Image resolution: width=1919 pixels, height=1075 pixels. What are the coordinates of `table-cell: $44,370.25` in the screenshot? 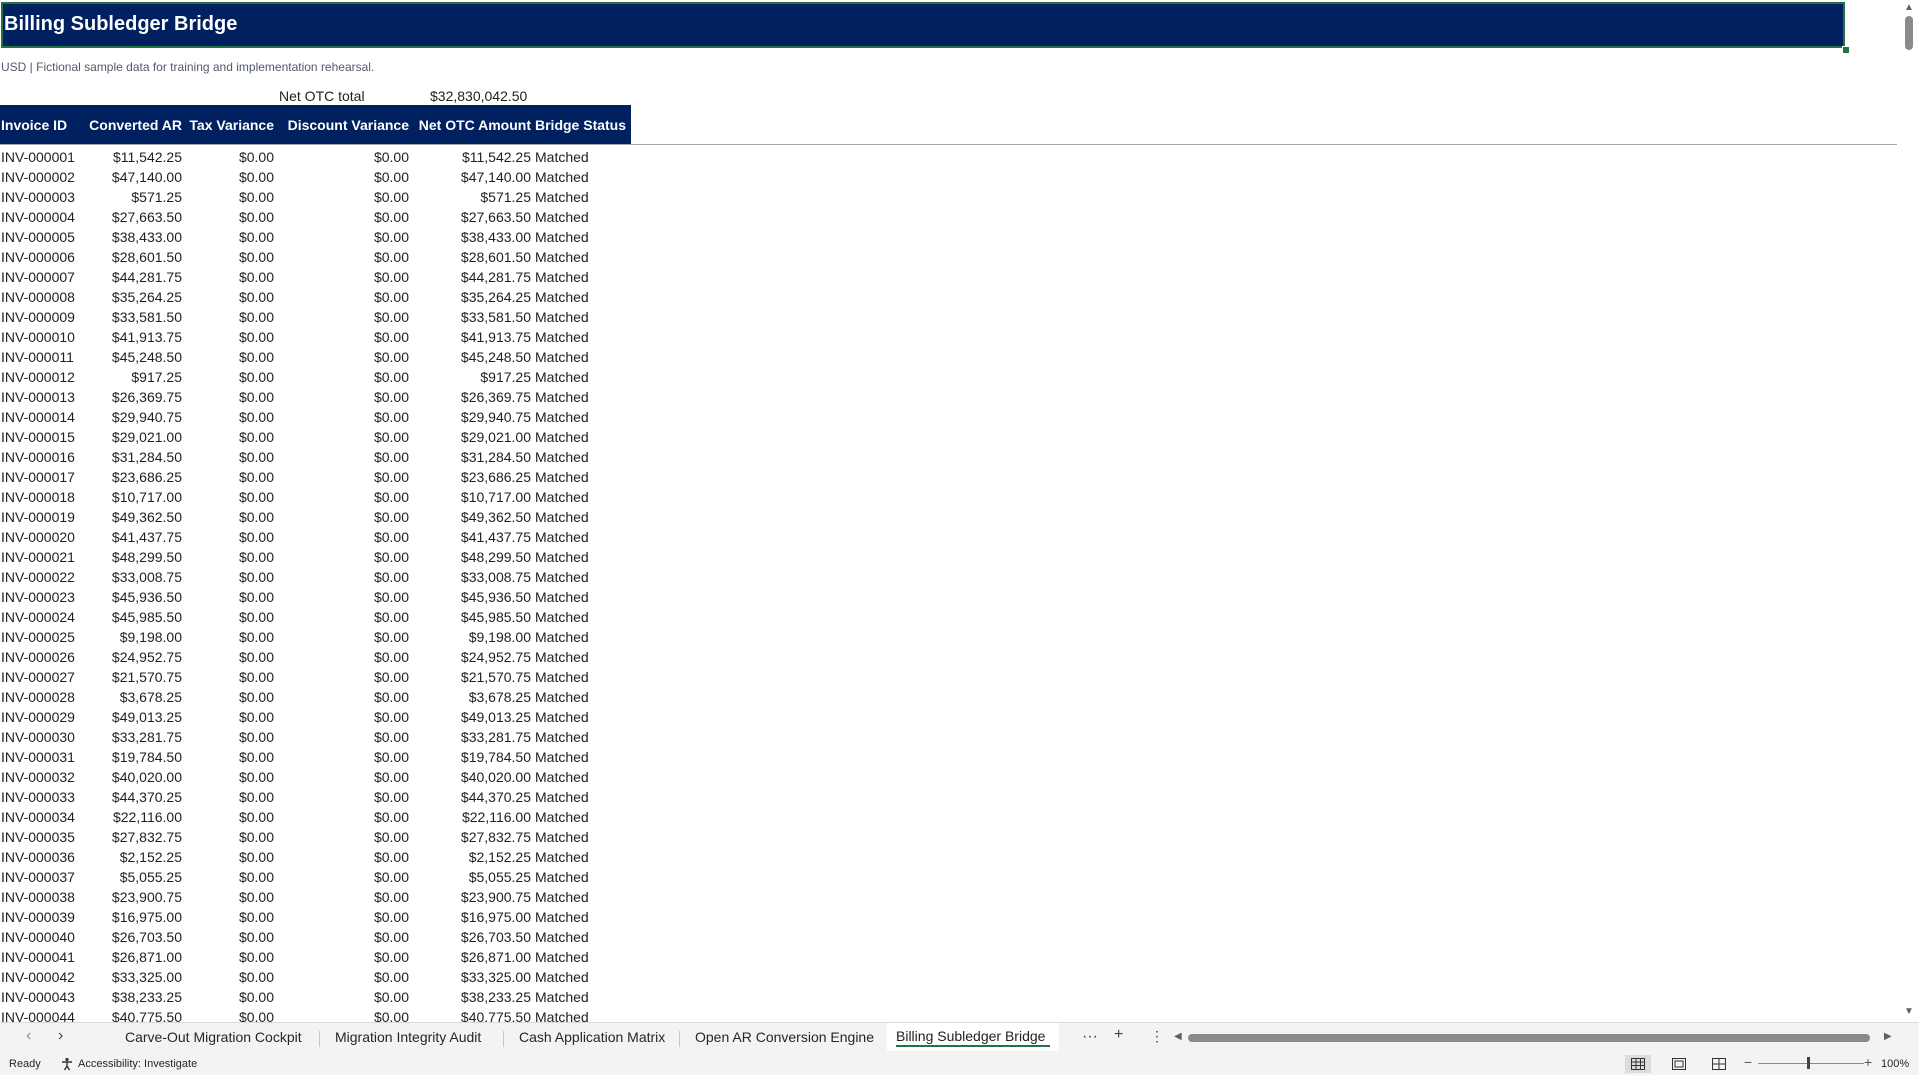 It's located at (133, 797).